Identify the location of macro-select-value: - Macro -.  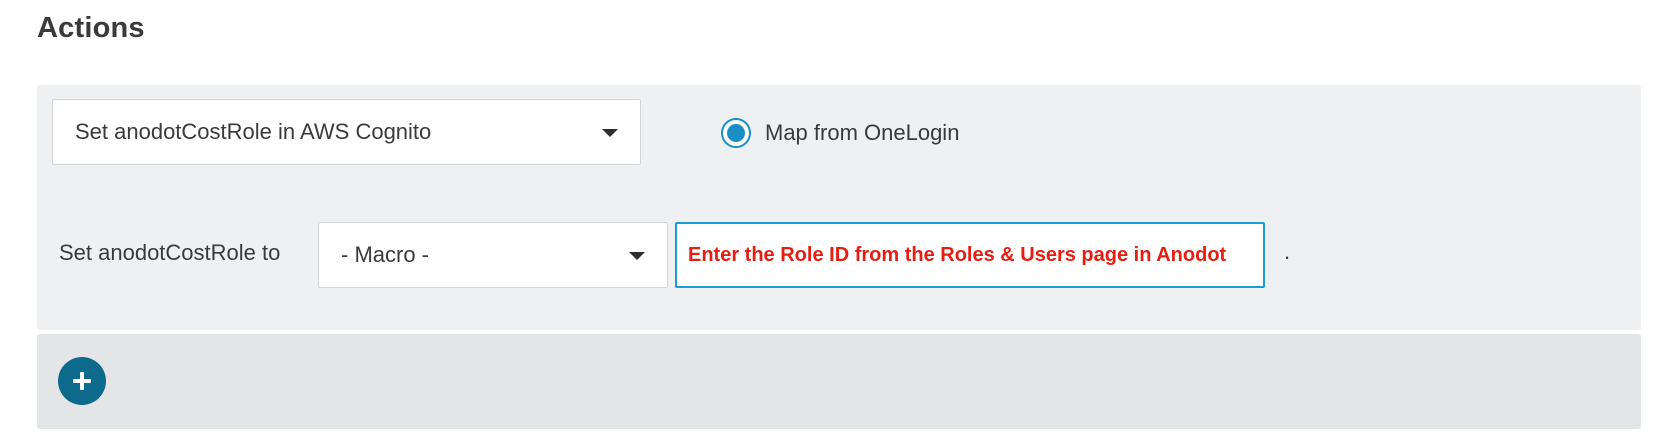
(385, 254).